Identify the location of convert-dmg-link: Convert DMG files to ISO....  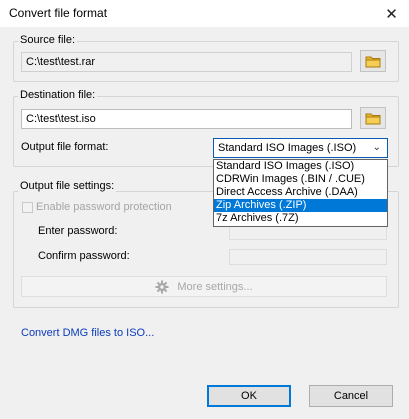
(87, 333).